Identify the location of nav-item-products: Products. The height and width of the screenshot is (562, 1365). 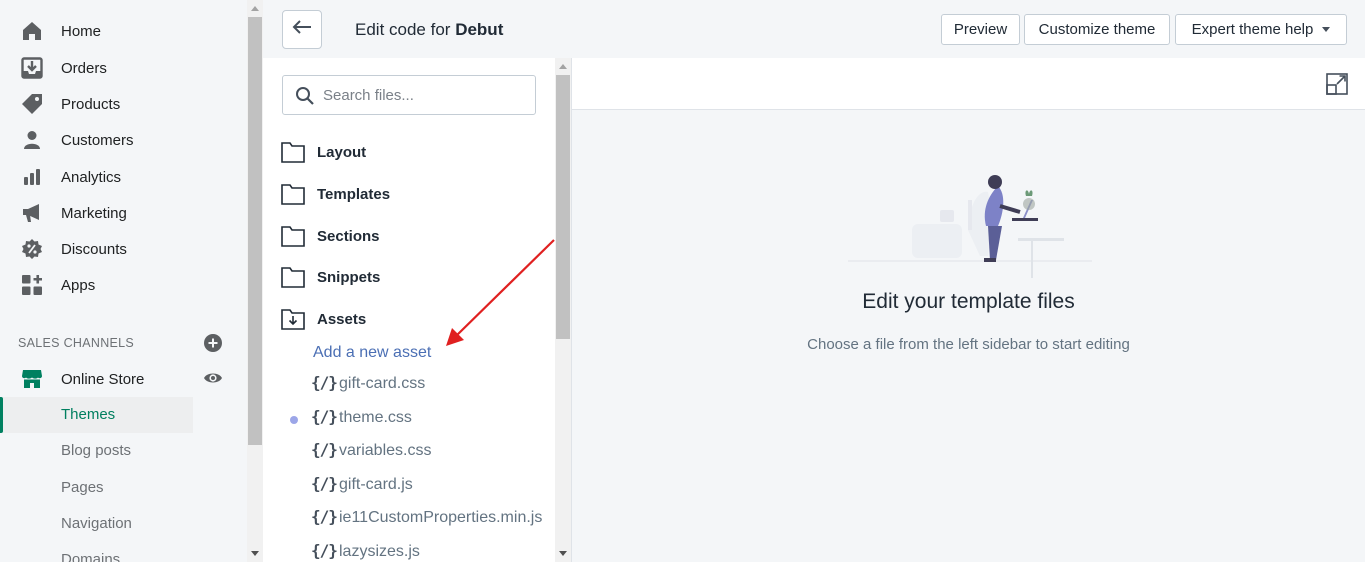
(123, 104).